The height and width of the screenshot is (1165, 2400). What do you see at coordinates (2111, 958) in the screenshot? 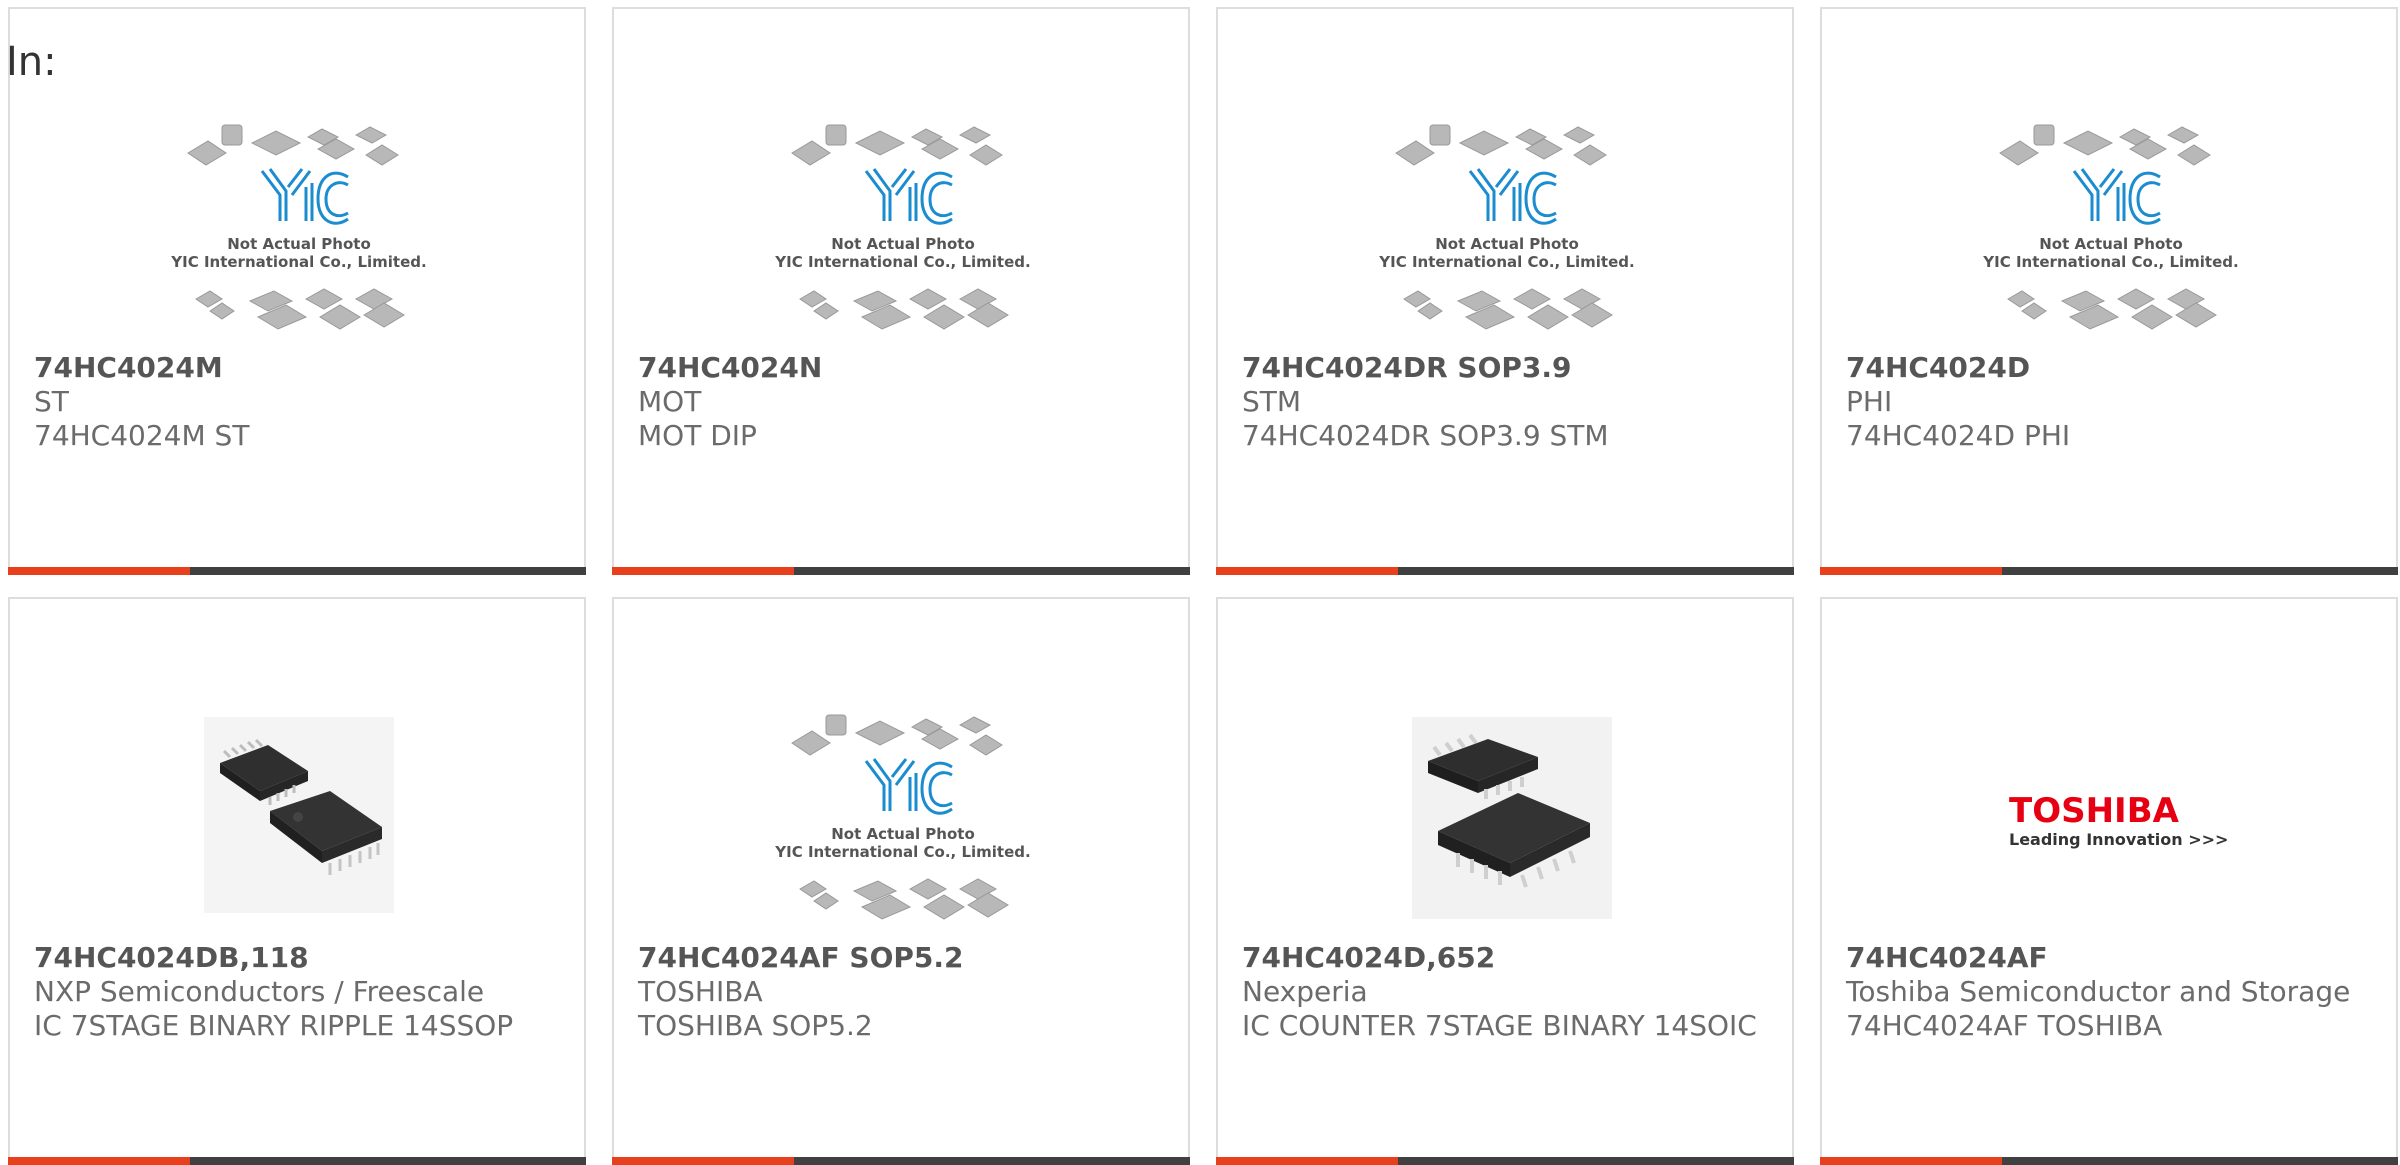
I see `part-number: 74HC4024AF` at bounding box center [2111, 958].